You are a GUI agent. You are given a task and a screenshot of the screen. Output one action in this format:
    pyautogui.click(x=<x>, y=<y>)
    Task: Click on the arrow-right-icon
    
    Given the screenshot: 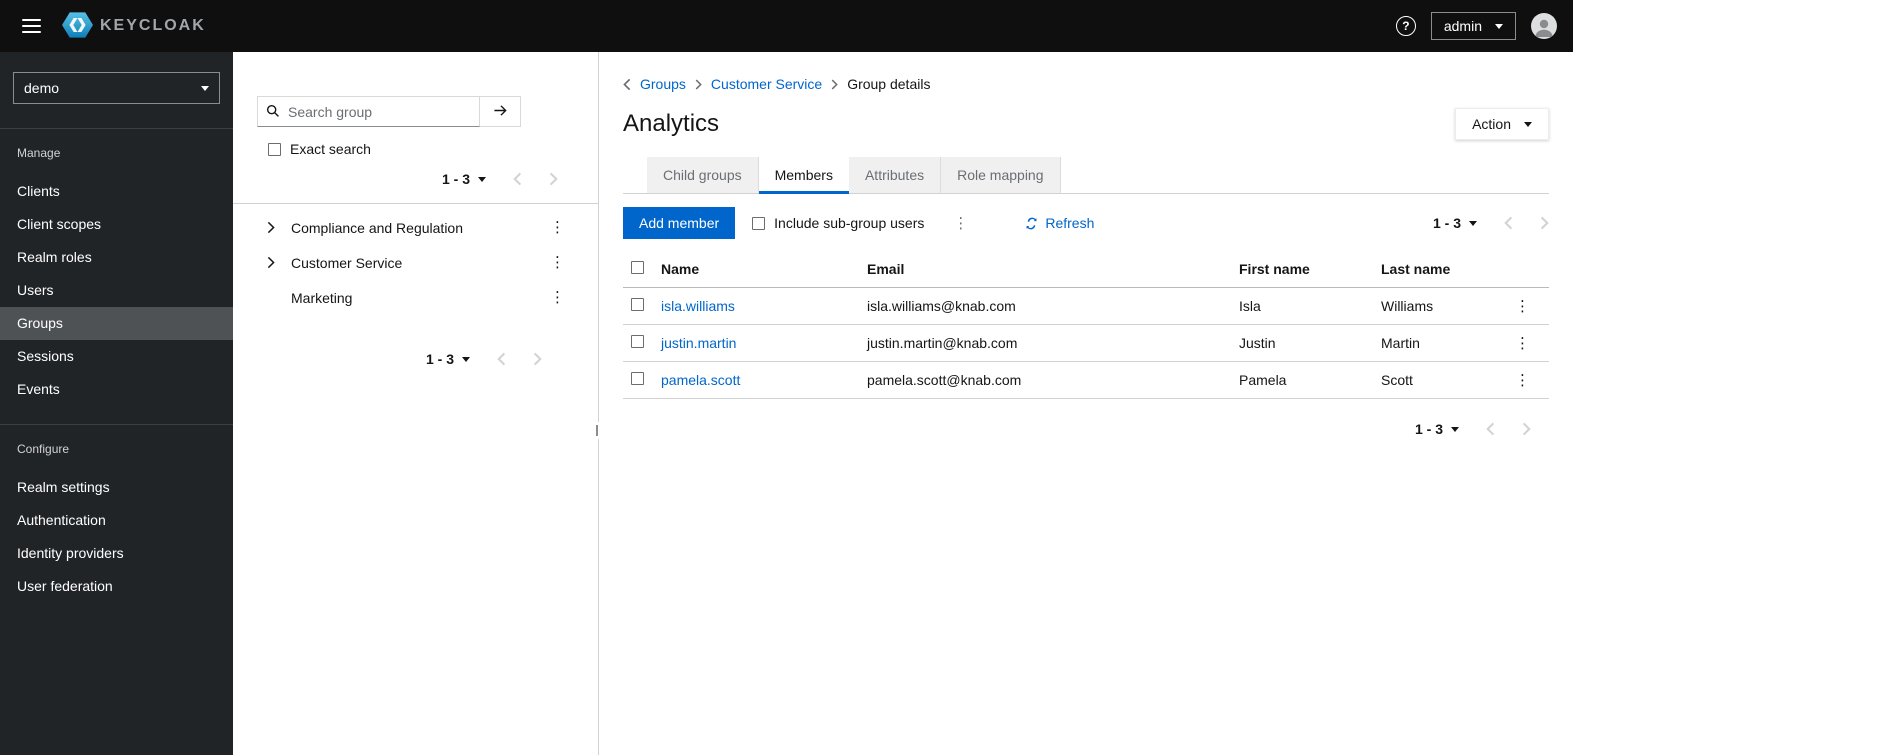 What is the action you would take?
    pyautogui.click(x=500, y=112)
    